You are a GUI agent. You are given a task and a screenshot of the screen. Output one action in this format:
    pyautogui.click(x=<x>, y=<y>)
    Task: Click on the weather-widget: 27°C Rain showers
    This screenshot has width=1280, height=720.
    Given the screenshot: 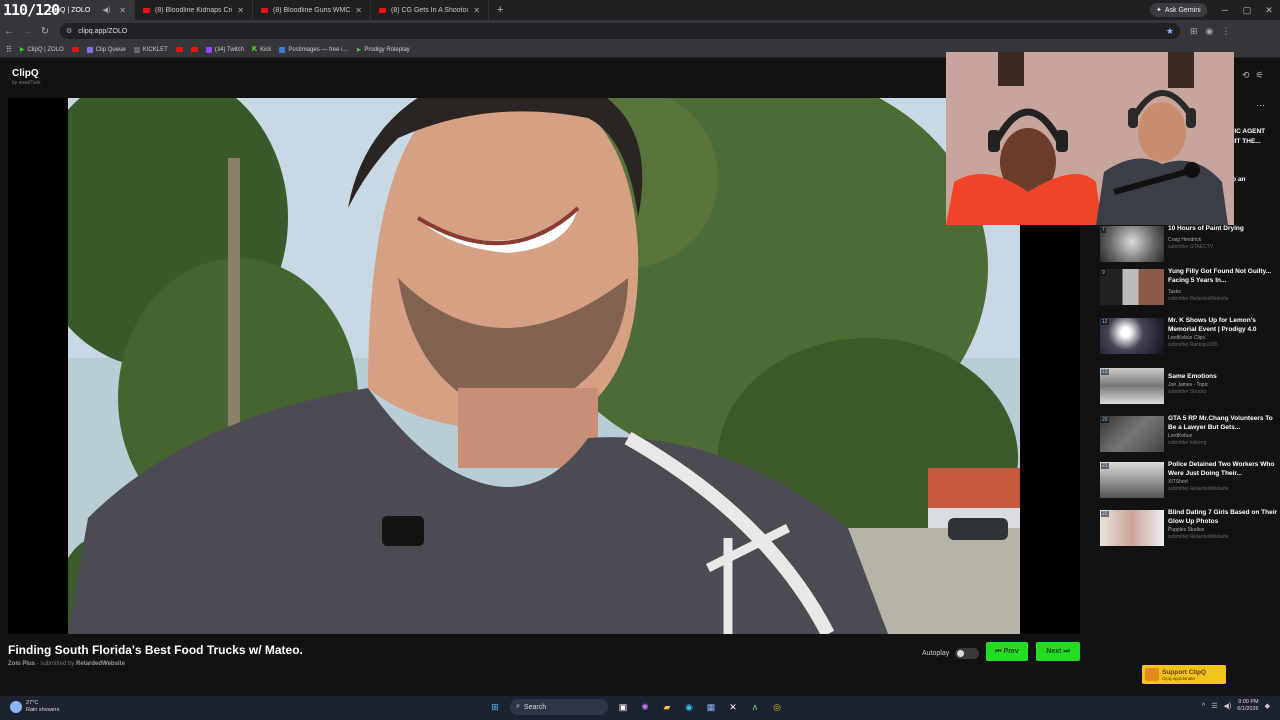 What is the action you would take?
    pyautogui.click(x=34, y=707)
    